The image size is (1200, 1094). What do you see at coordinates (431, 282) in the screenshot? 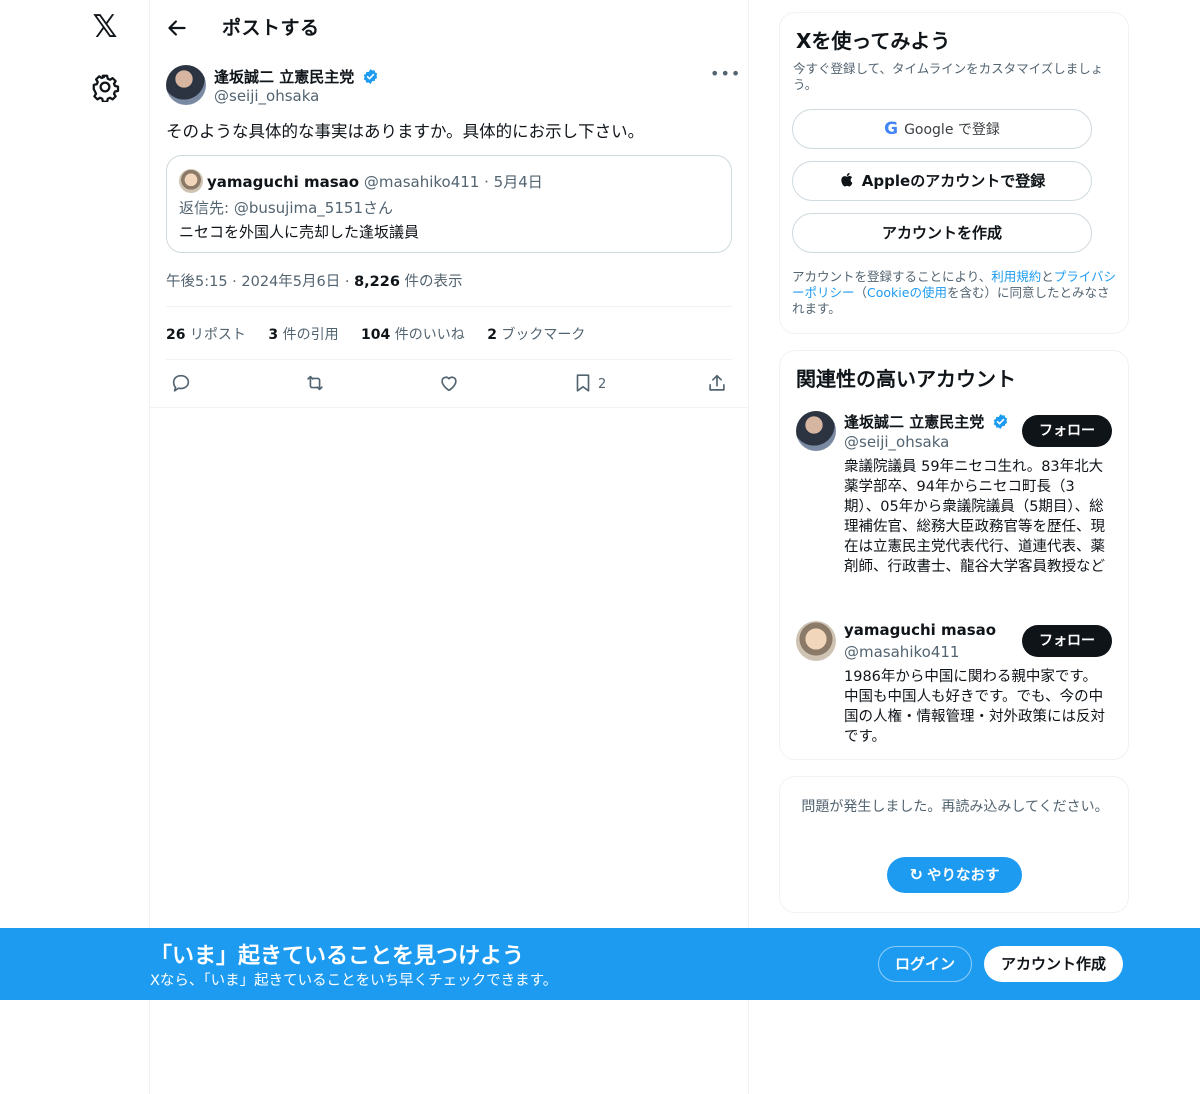
I see `views-label: 件の表示` at bounding box center [431, 282].